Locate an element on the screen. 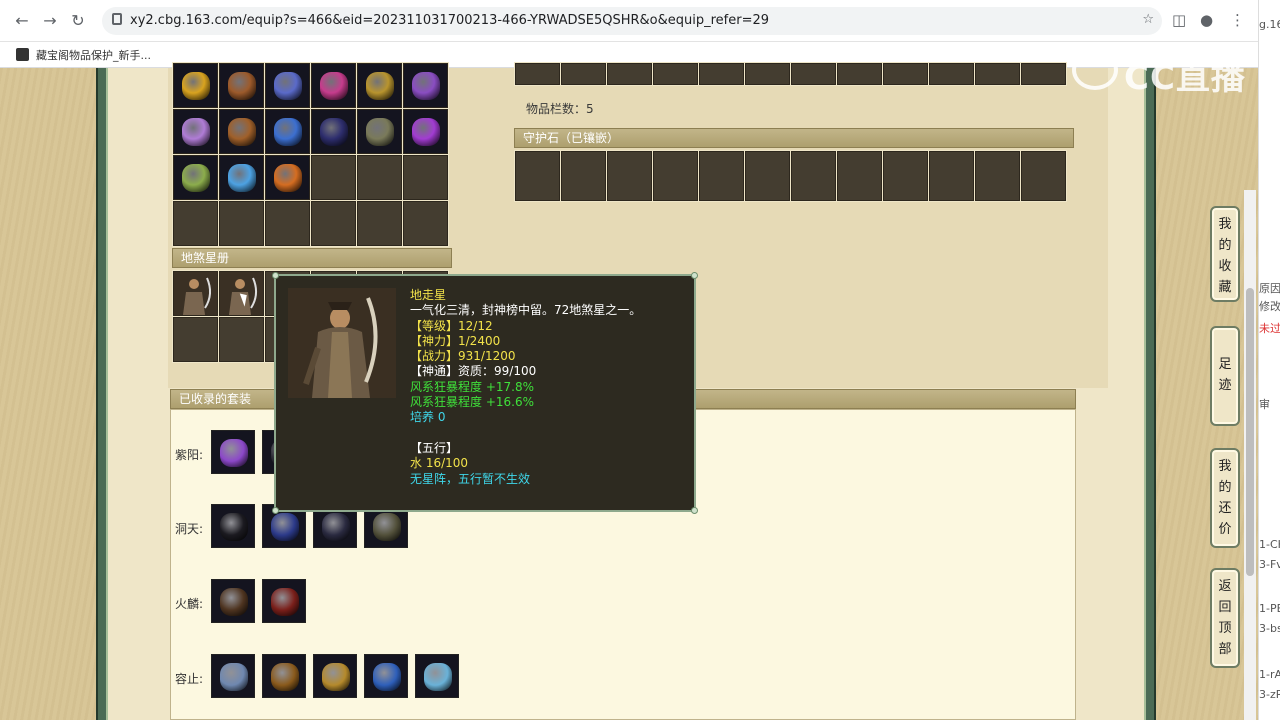 The height and width of the screenshot is (720, 1280). footprints-tab: 足迹 is located at coordinates (1225, 376).